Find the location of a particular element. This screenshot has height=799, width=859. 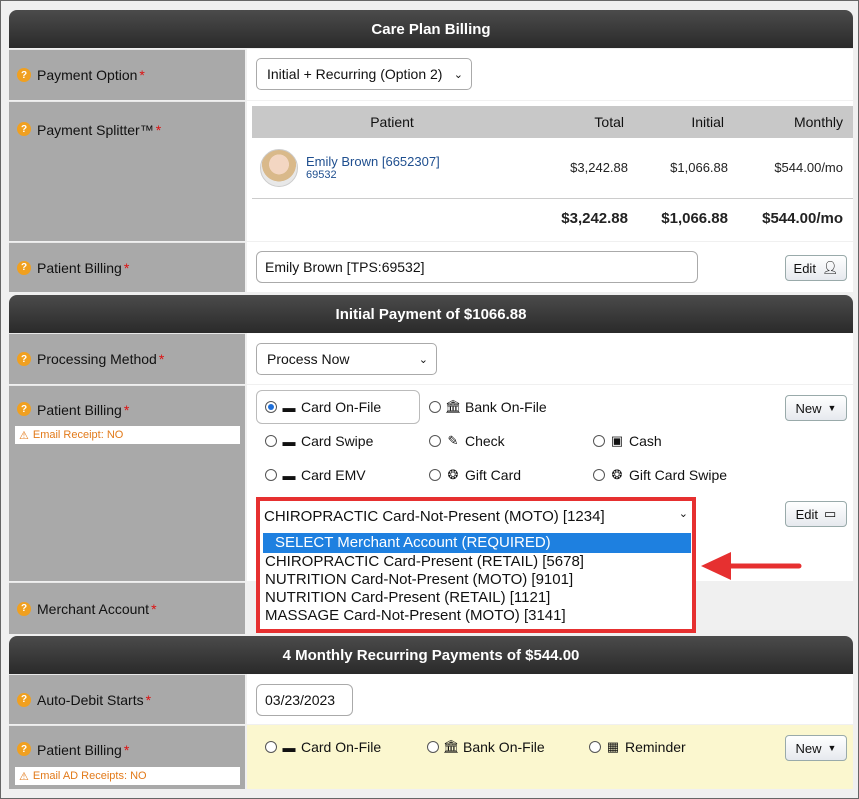

cash-radio: ▣ Cash is located at coordinates (627, 441).